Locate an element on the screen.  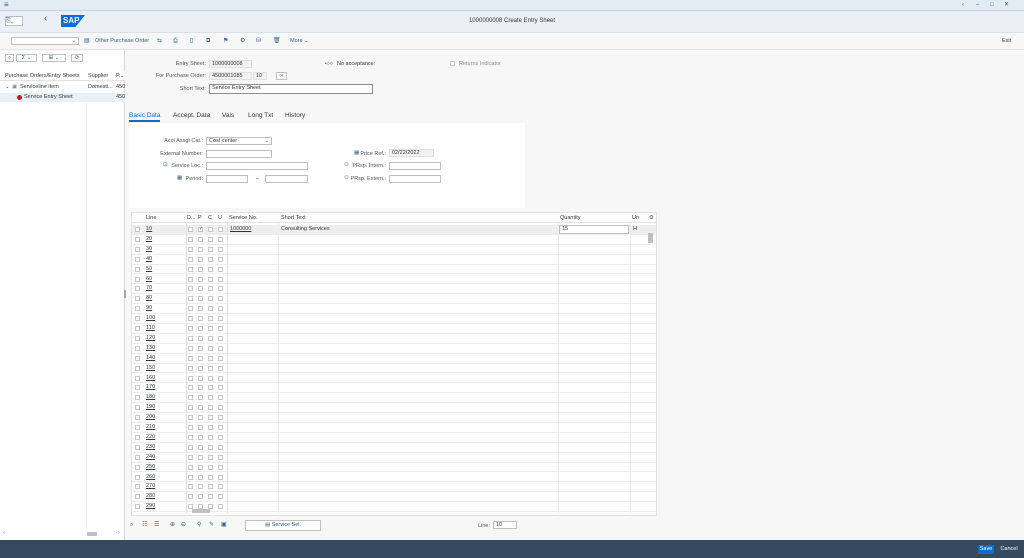
tree-row-selected: Service Entry Sheet 450 is located at coordinates (62, 97).